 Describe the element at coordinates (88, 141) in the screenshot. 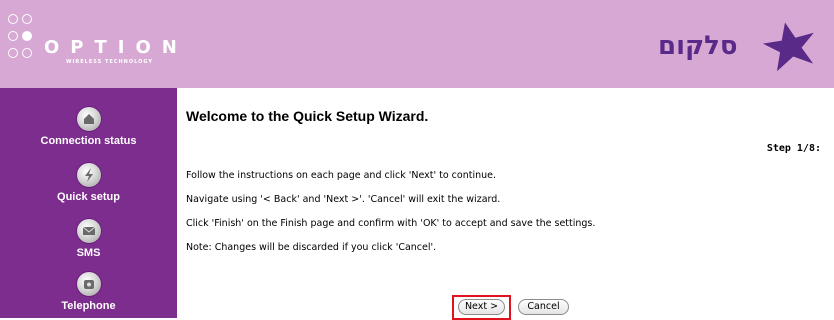

I see `sidebar-item-label: Connection status` at that location.